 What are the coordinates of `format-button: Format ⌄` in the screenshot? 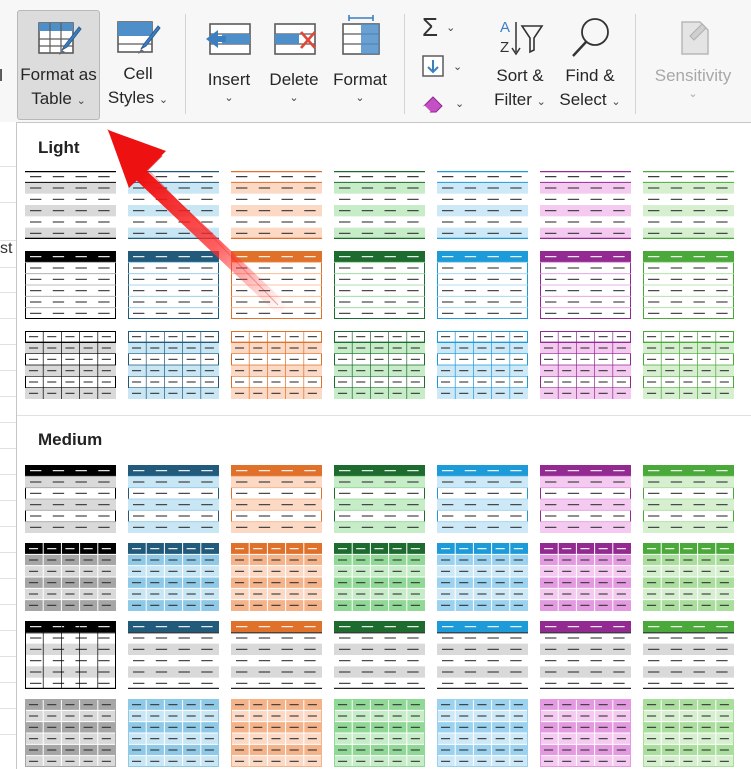 It's located at (360, 65).